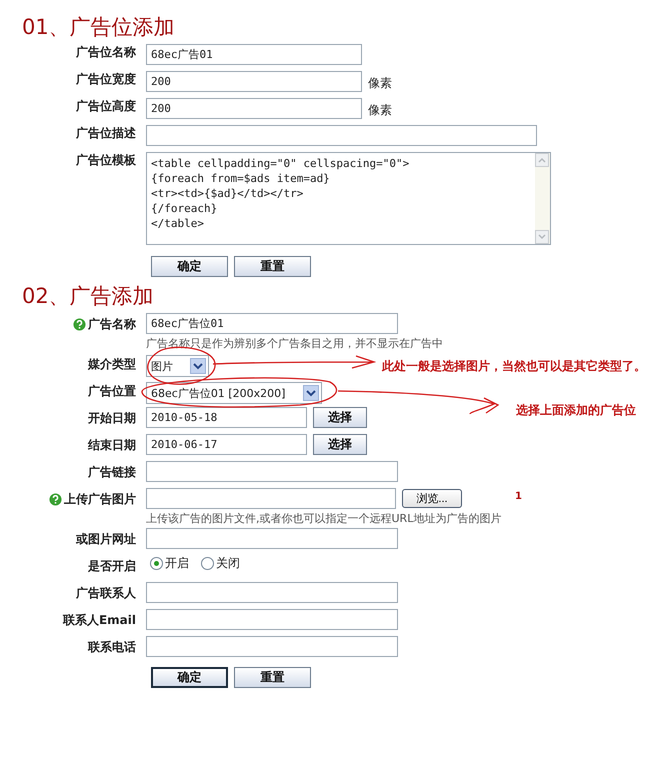 Image resolution: width=661 pixels, height=768 pixels. What do you see at coordinates (271, 498) in the screenshot?
I see `file-field` at bounding box center [271, 498].